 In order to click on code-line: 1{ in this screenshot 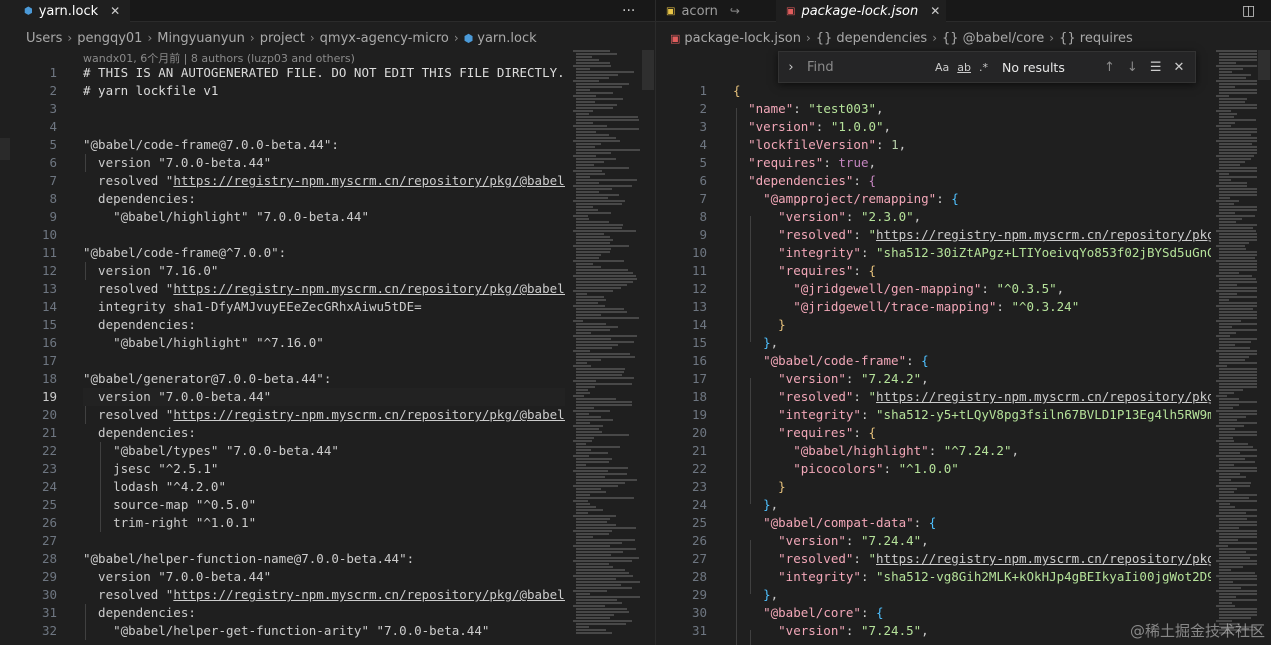, I will do `click(955, 91)`.